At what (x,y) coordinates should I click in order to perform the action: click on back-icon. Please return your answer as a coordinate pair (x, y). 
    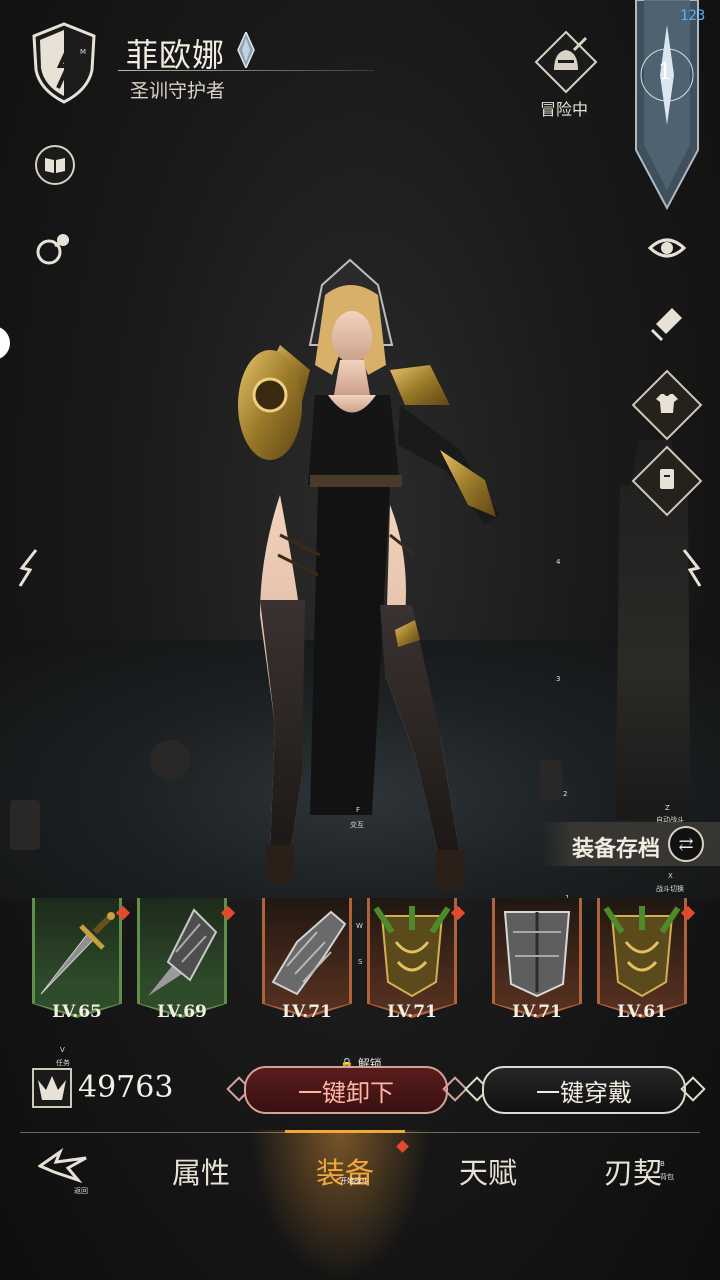
    Looking at the image, I should click on (64, 1166).